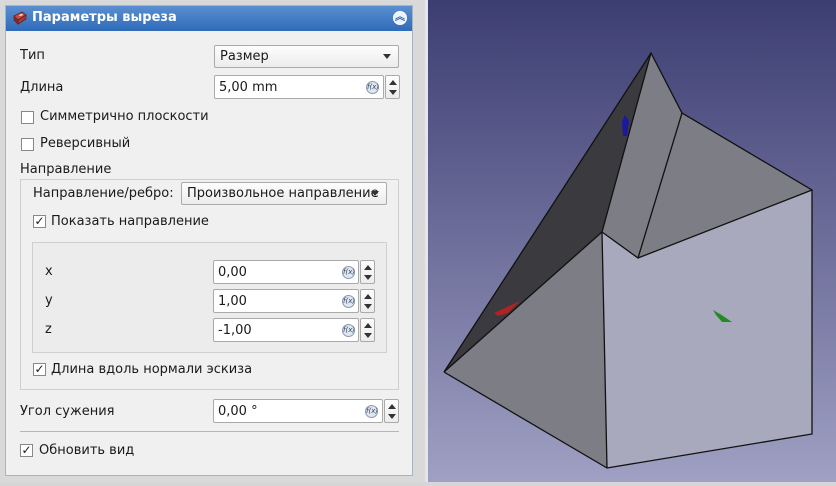  Describe the element at coordinates (244, 56) in the screenshot. I see `type-value: Размер` at that location.